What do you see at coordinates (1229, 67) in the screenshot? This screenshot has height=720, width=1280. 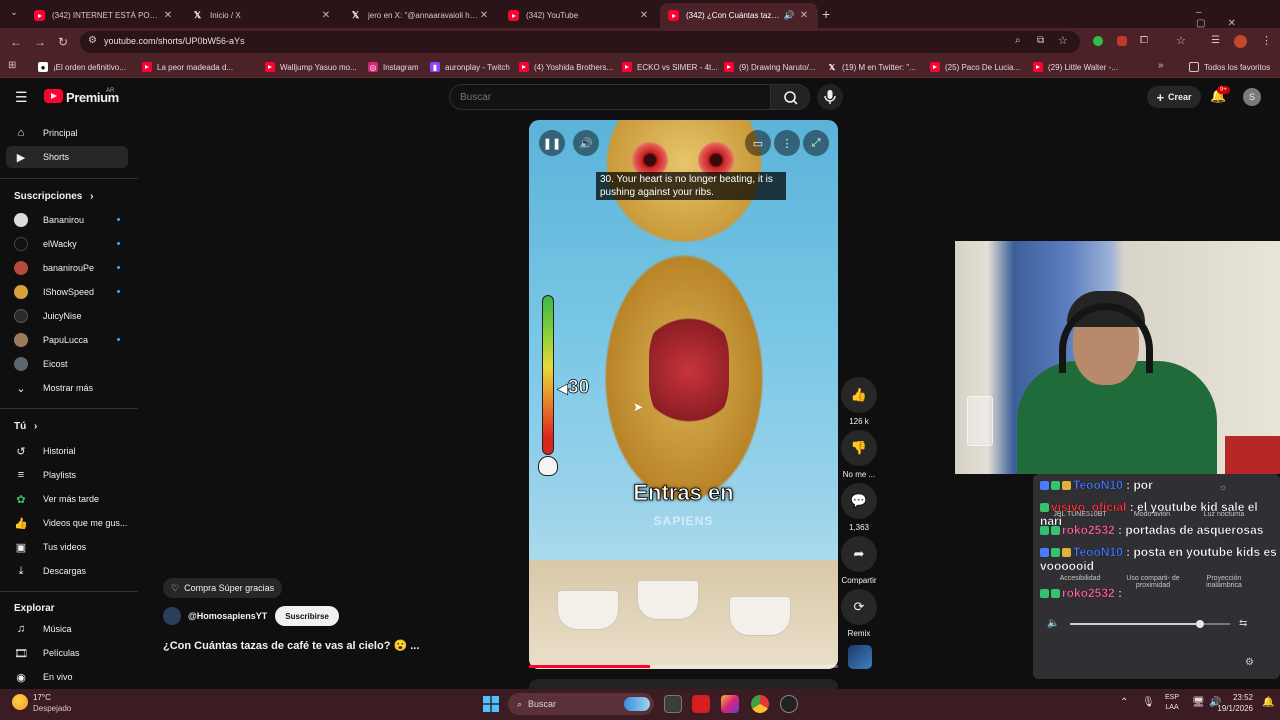 I see `all-bookmarks-folder: Todos los favoritos` at bounding box center [1229, 67].